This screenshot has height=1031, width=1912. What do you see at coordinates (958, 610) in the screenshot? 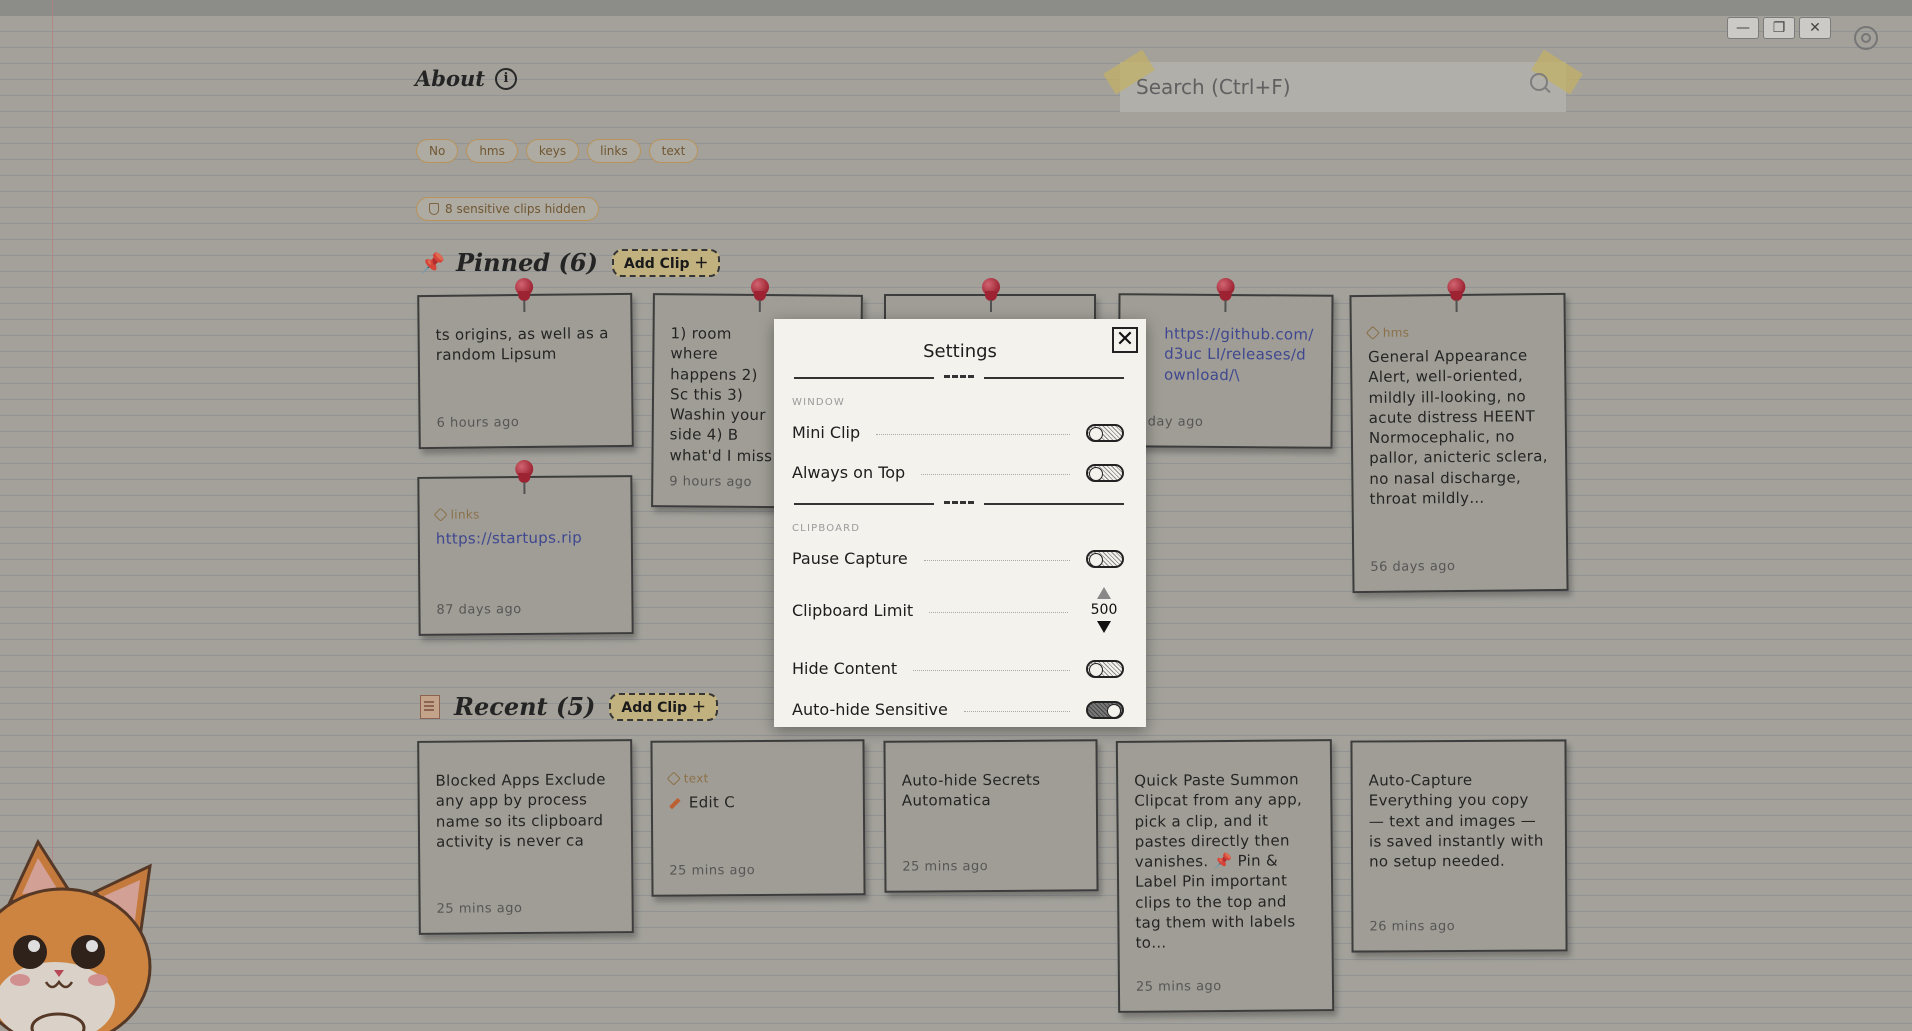
I see `clipboard-limit-row: Clipboard Limit 500` at bounding box center [958, 610].